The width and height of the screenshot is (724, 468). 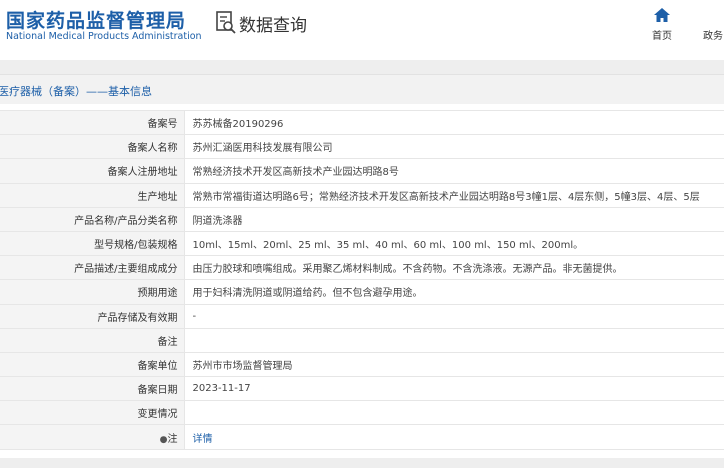 What do you see at coordinates (662, 34) in the screenshot?
I see `nav-home-link: 首页` at bounding box center [662, 34].